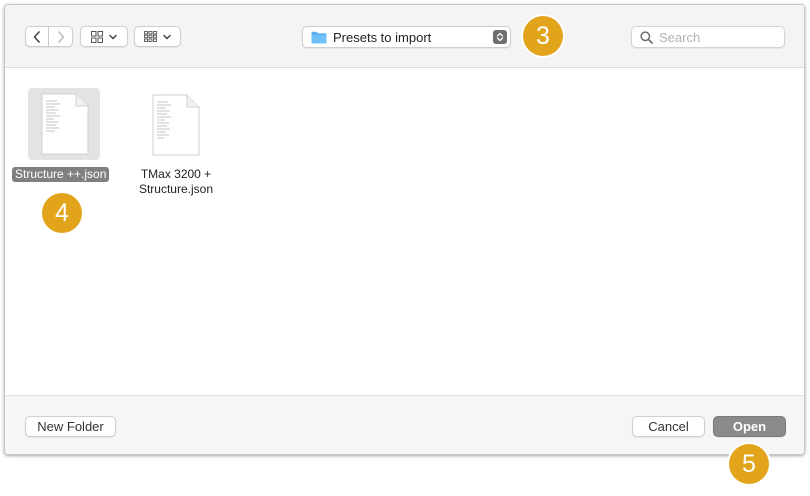 This screenshot has height=496, width=810. I want to click on up-down-chevron-icon, so click(500, 37).